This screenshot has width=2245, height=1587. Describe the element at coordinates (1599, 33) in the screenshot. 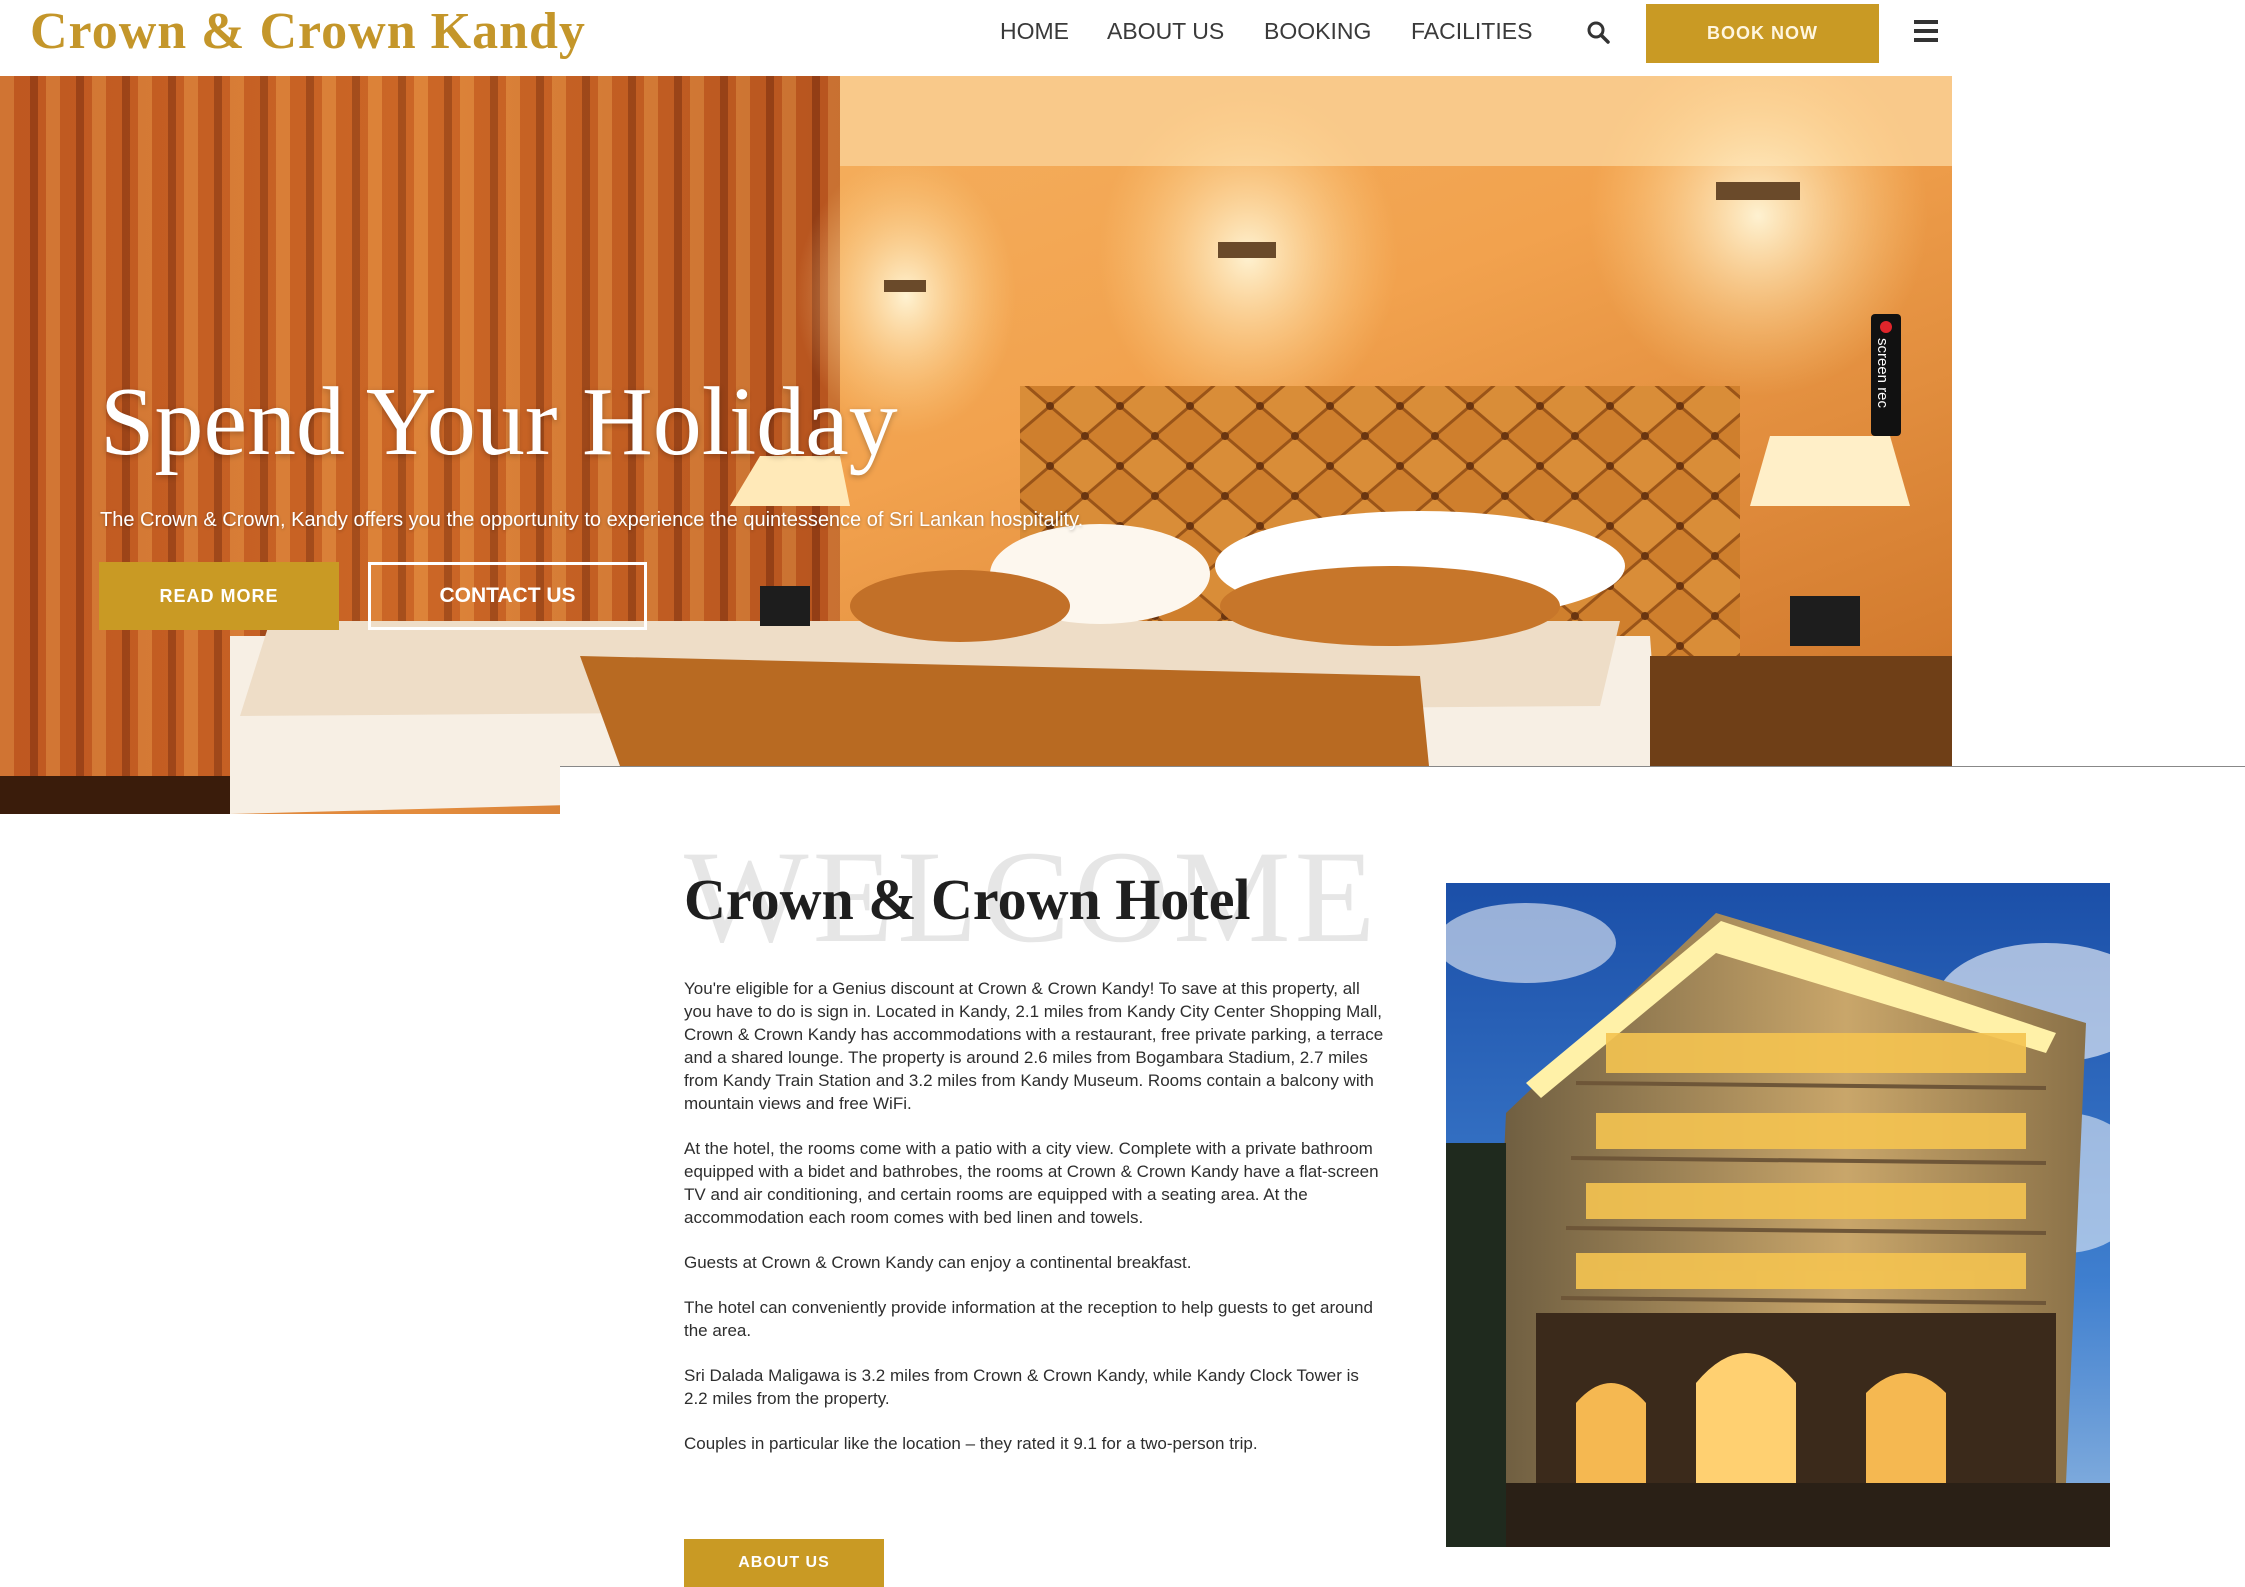

I see `search-icon` at that location.